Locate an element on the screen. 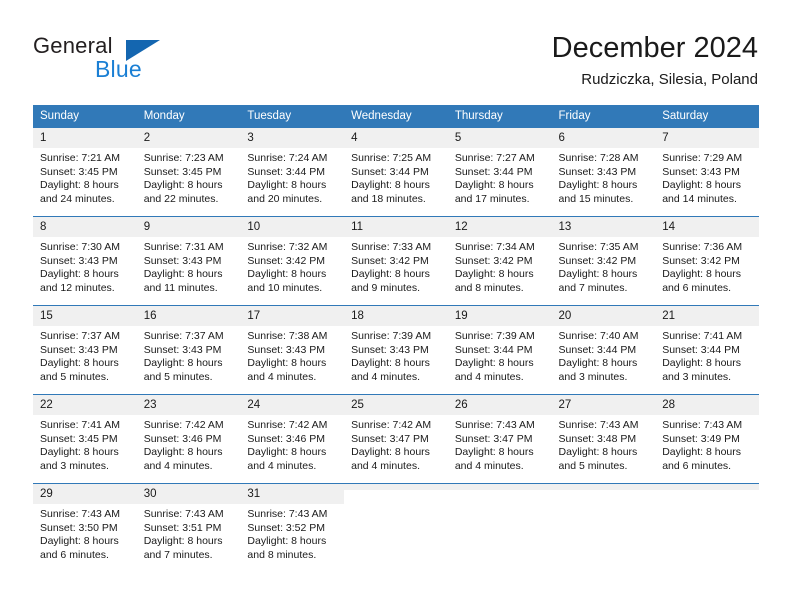  daylight-text-line2: and 6 minutes. is located at coordinates (74, 554).